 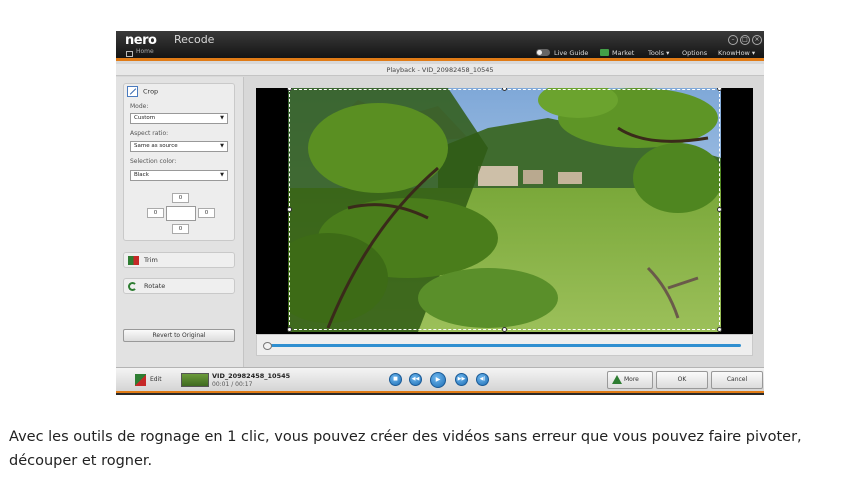 I want to click on nero-logo: nero, so click(x=141, y=40).